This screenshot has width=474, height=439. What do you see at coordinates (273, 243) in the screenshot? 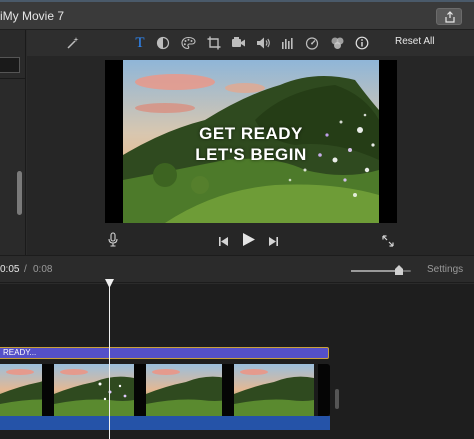
I see `skip-forward-icon` at bounding box center [273, 243].